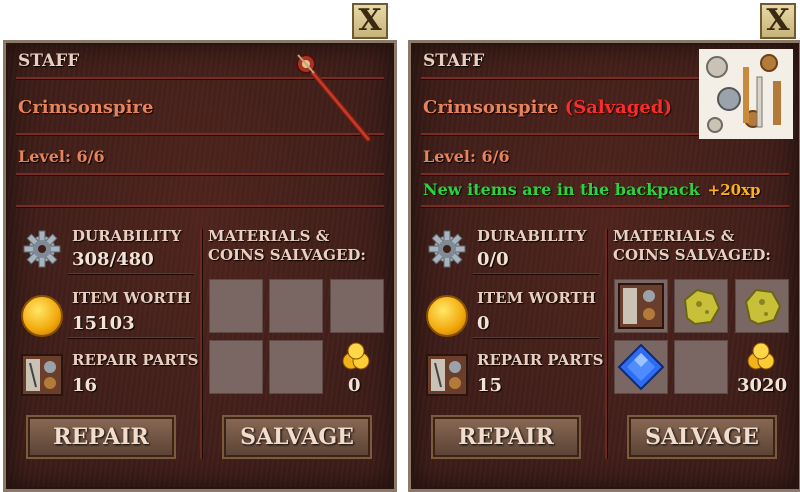 Image resolution: width=800 pixels, height=492 pixels. Describe the element at coordinates (354, 385) in the screenshot. I see `coins-salvaged-value: 0` at that location.